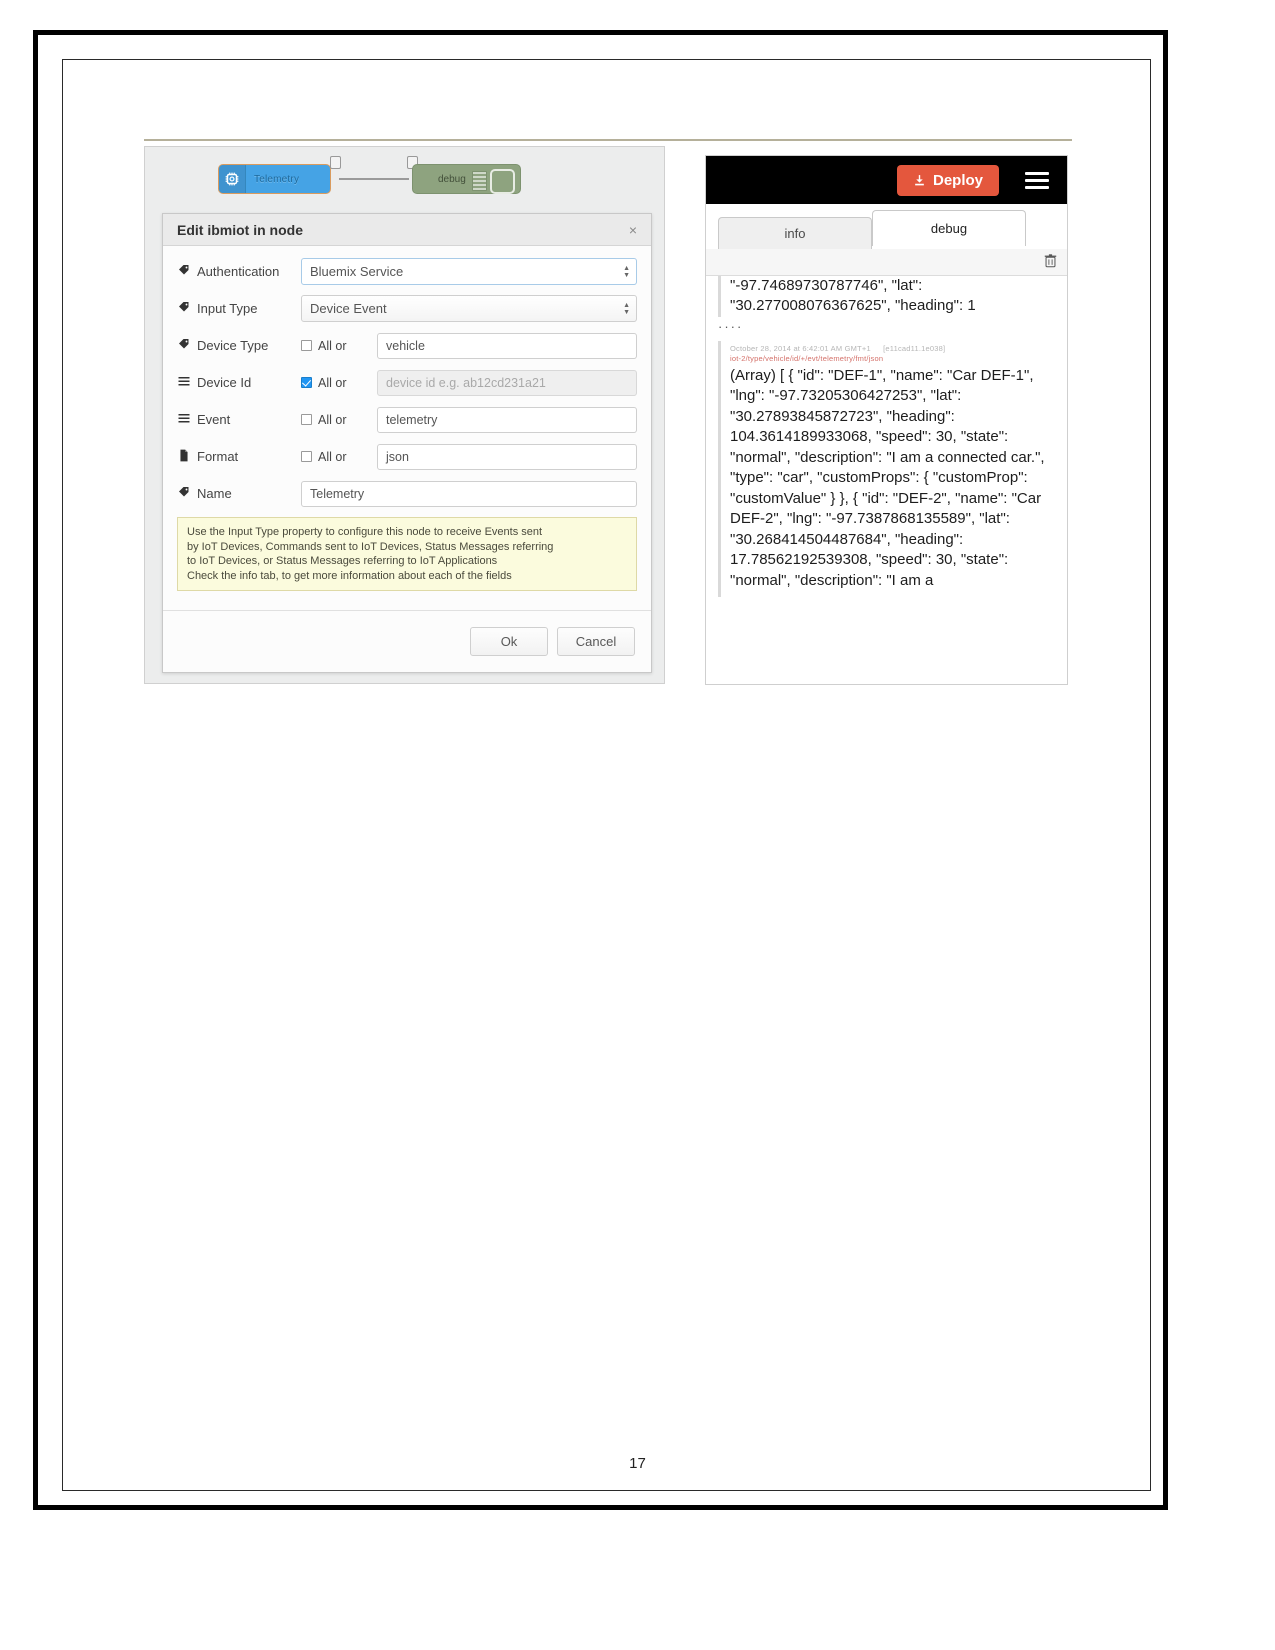  What do you see at coordinates (348, 308) in the screenshot?
I see `input-type-select-value: Device Event` at bounding box center [348, 308].